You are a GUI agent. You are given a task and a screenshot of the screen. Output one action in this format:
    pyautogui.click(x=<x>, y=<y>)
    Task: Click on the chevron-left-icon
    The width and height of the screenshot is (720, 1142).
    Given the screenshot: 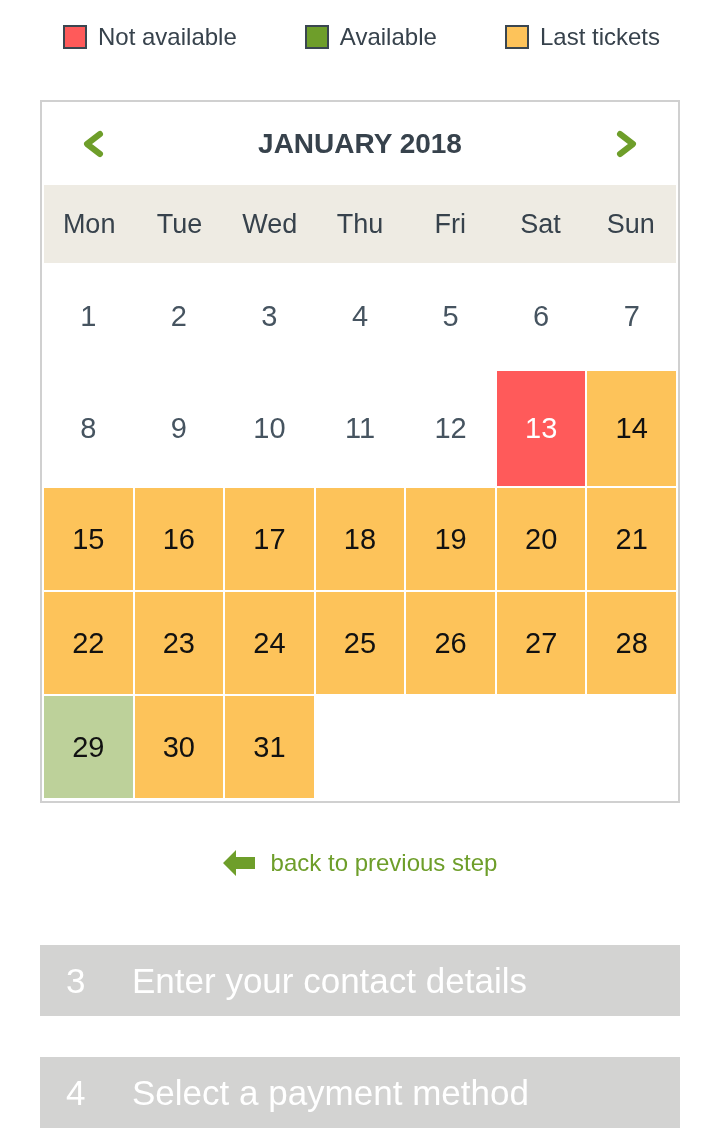 What is the action you would take?
    pyautogui.click(x=93, y=143)
    